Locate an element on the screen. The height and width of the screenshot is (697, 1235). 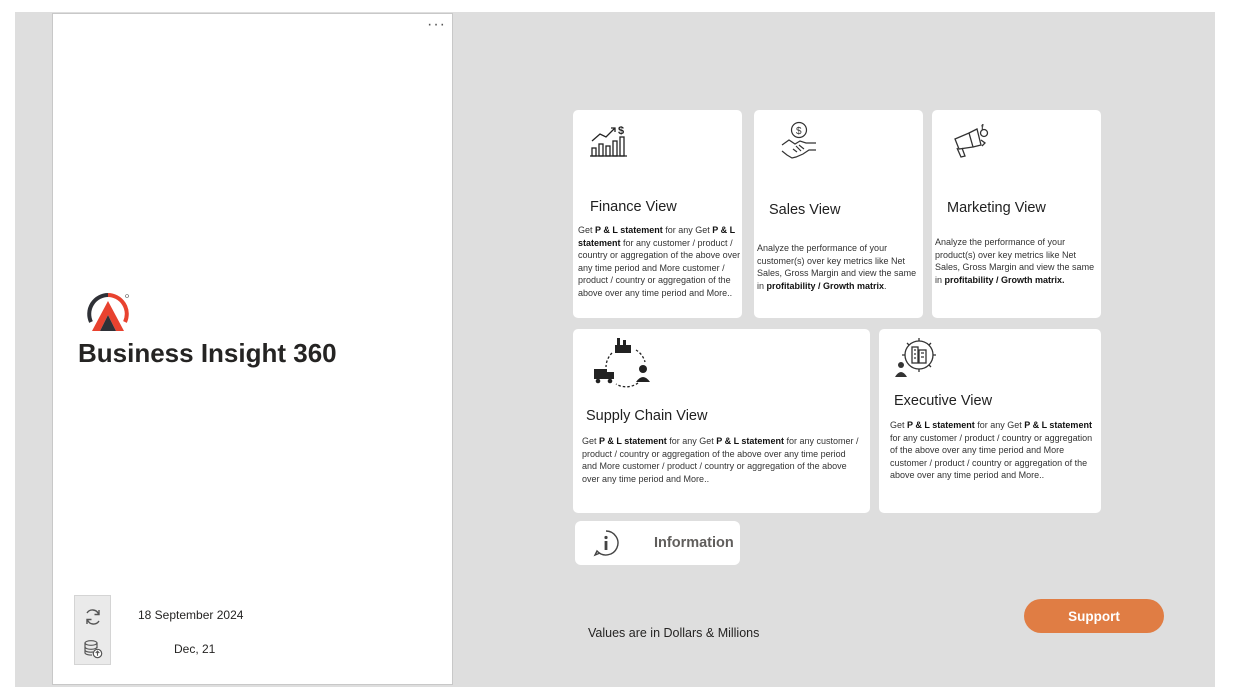
sales-view-title: Sales View is located at coordinates (805, 210).